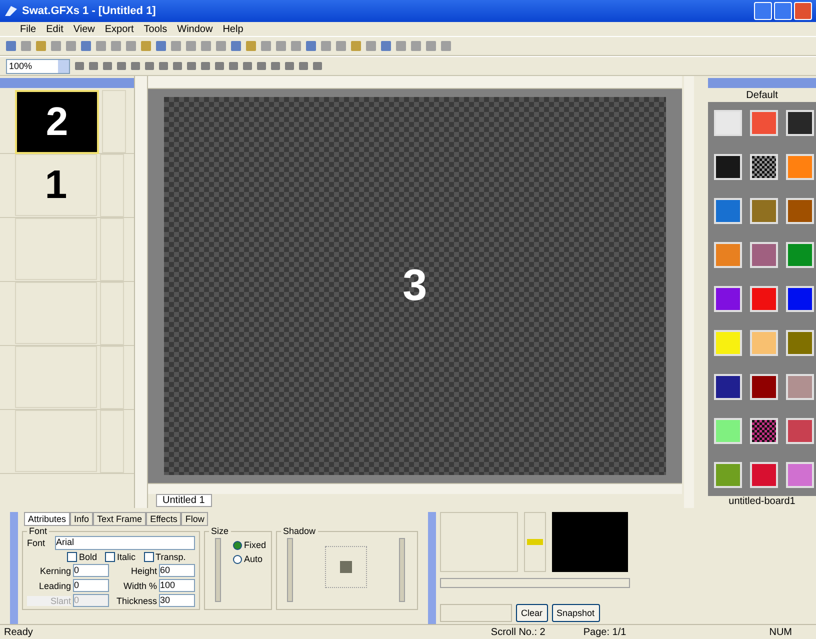 The height and width of the screenshot is (639, 816). I want to click on font-dropdown: Arial, so click(125, 543).